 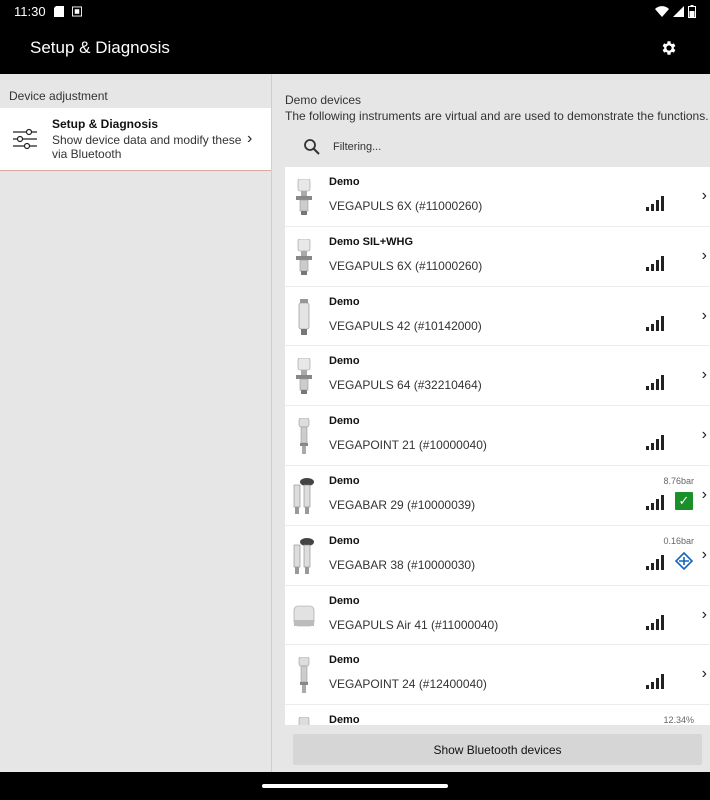 I want to click on device-row: Demo VEGAPULS 6X (#11000260) ›, so click(x=497, y=197).